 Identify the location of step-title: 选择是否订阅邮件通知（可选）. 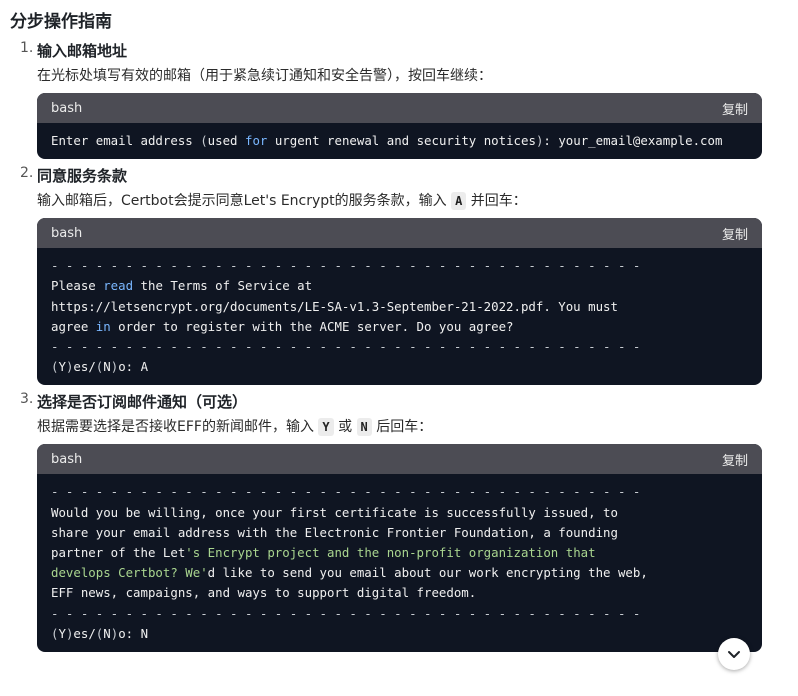
(142, 402).